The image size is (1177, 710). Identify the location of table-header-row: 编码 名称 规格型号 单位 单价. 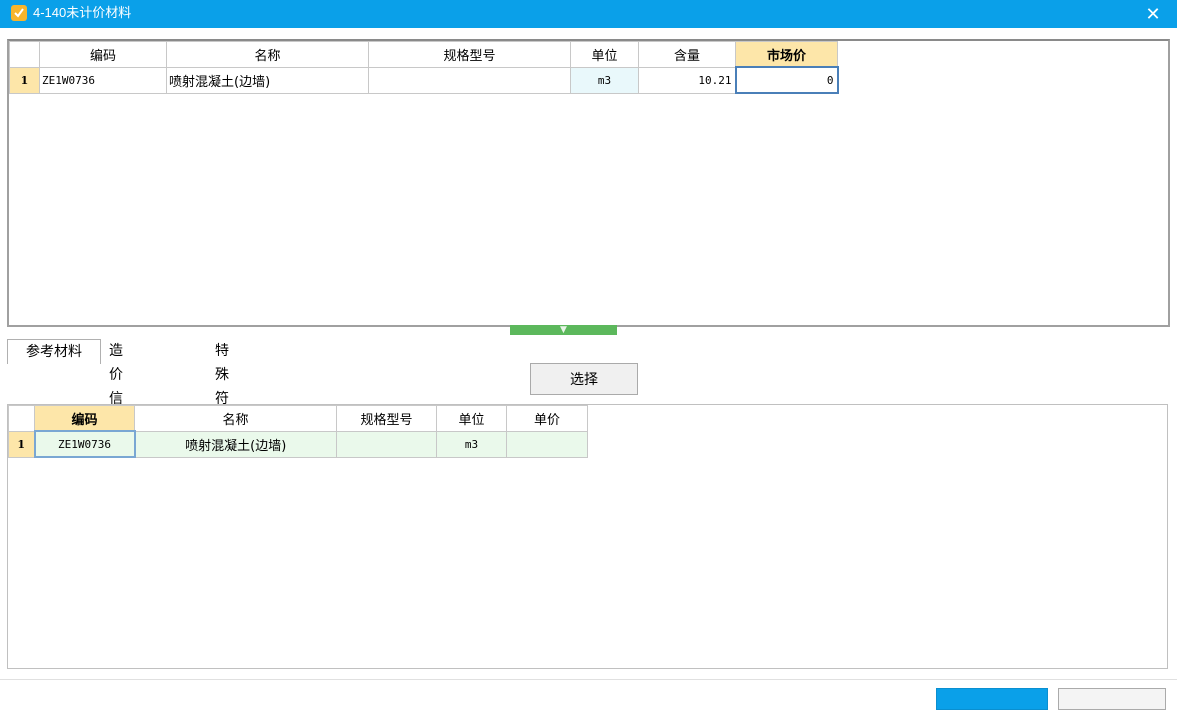
(298, 418).